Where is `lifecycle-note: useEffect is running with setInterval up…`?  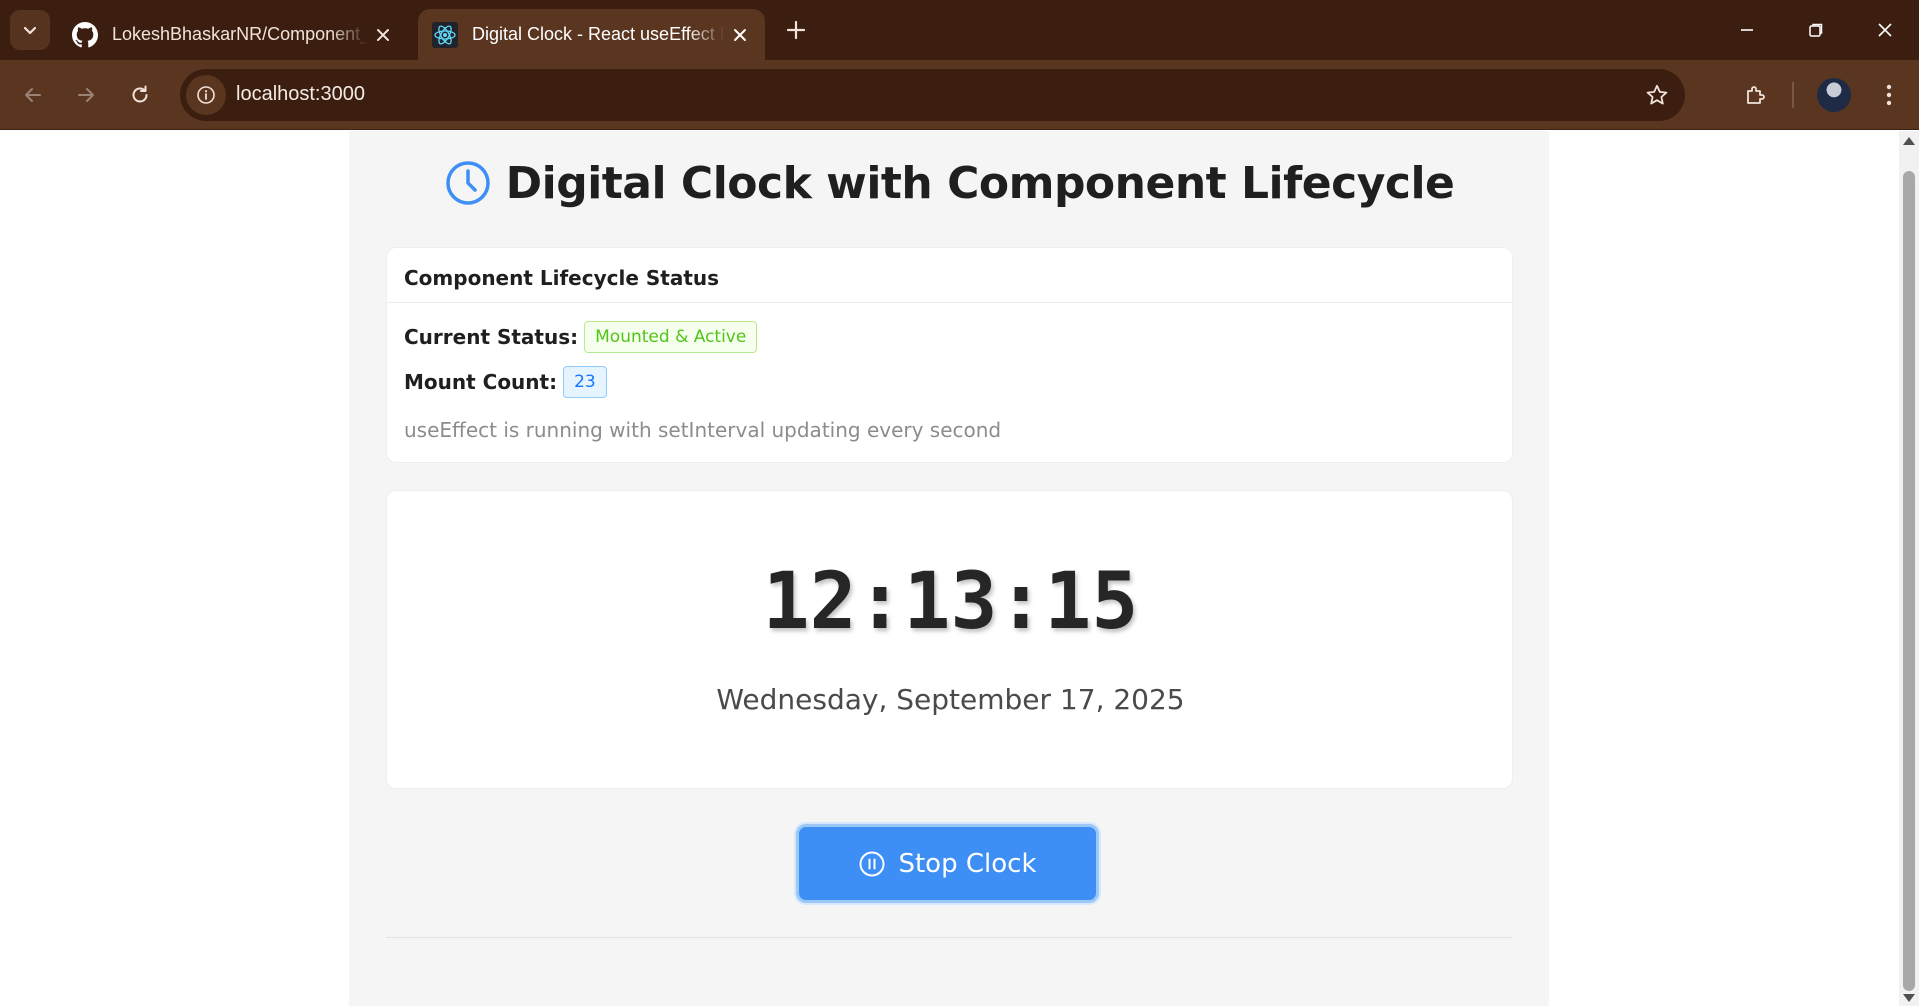 lifecycle-note: useEffect is running with setInterval up… is located at coordinates (703, 430).